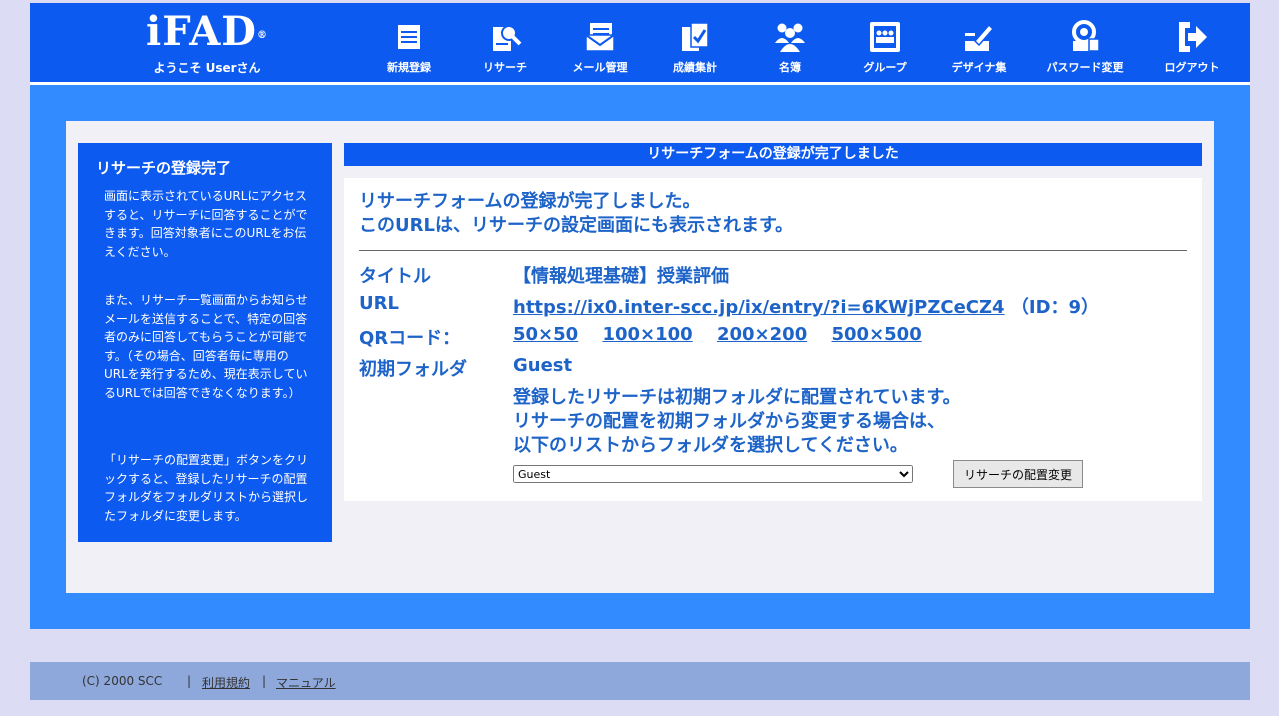  I want to click on nav-label: デザイナ集, so click(979, 67).